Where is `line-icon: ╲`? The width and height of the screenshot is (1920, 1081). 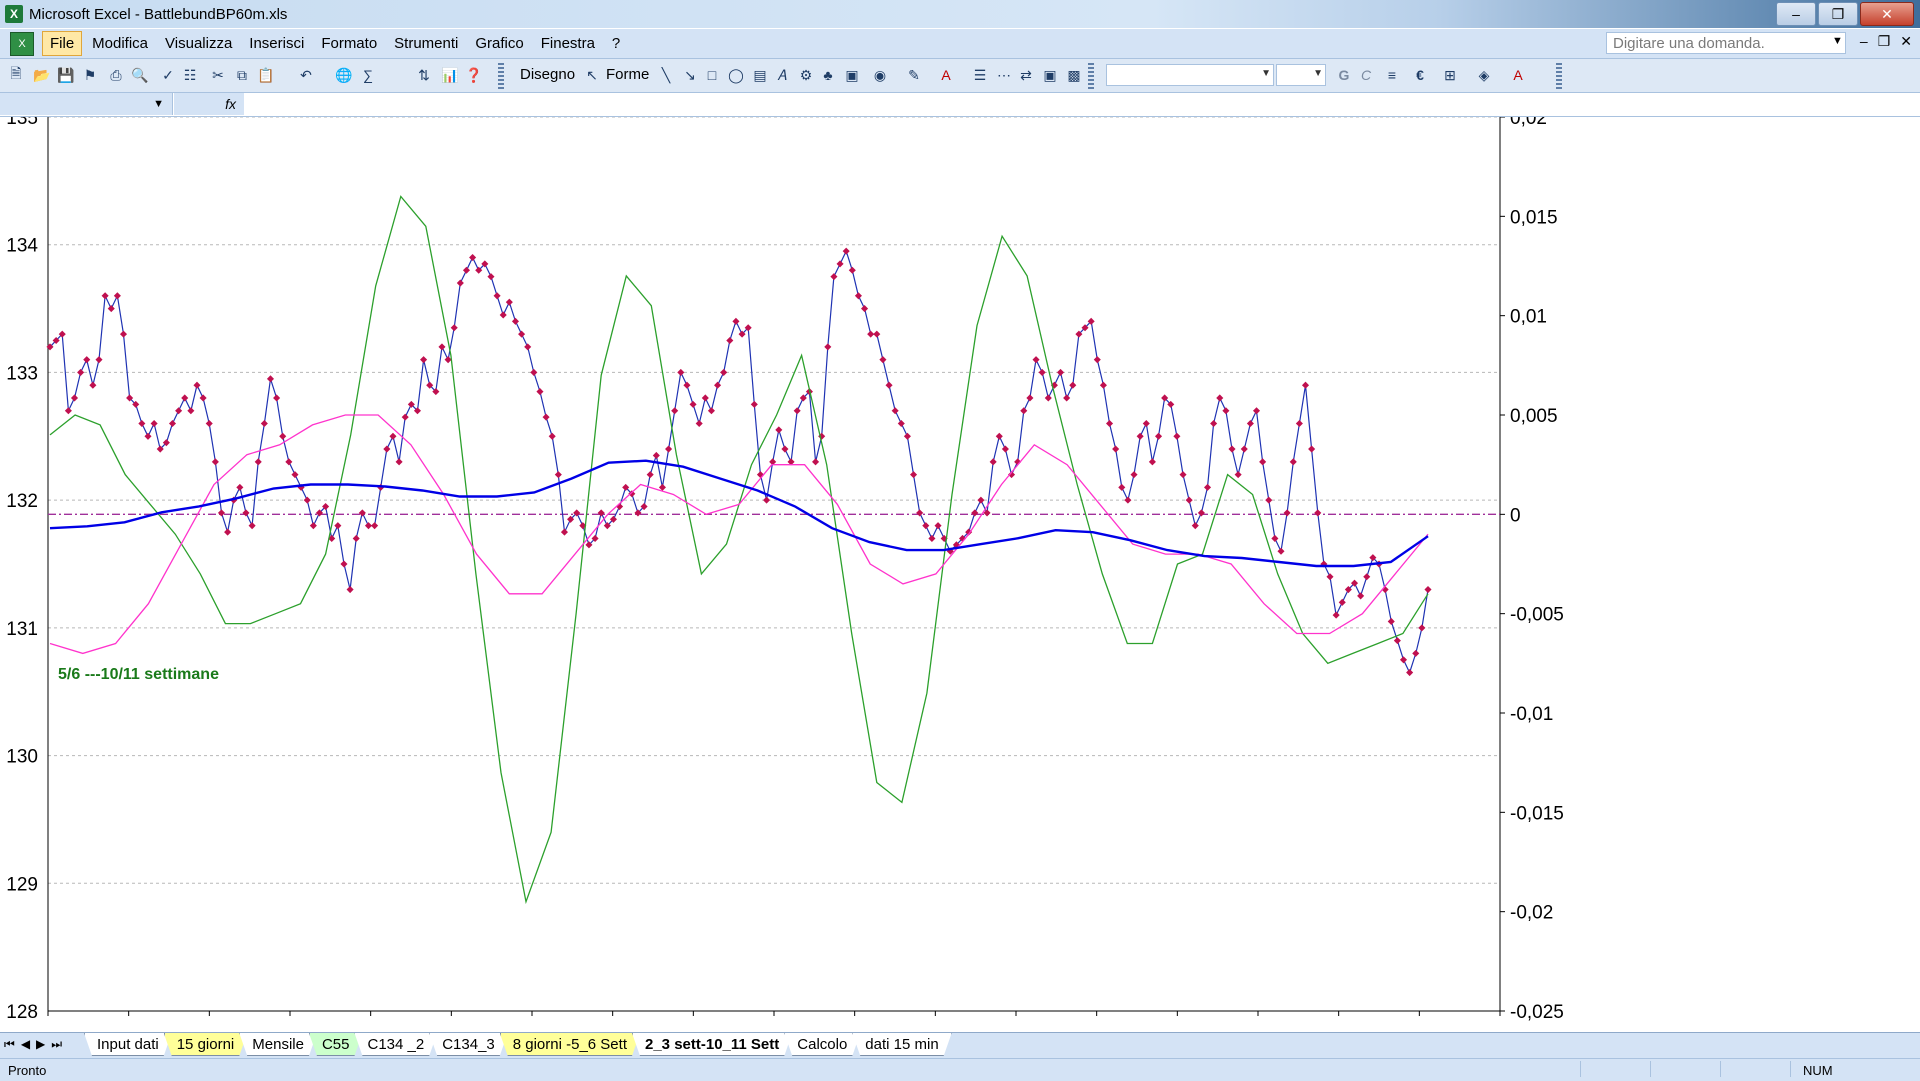 line-icon: ╲ is located at coordinates (666, 75).